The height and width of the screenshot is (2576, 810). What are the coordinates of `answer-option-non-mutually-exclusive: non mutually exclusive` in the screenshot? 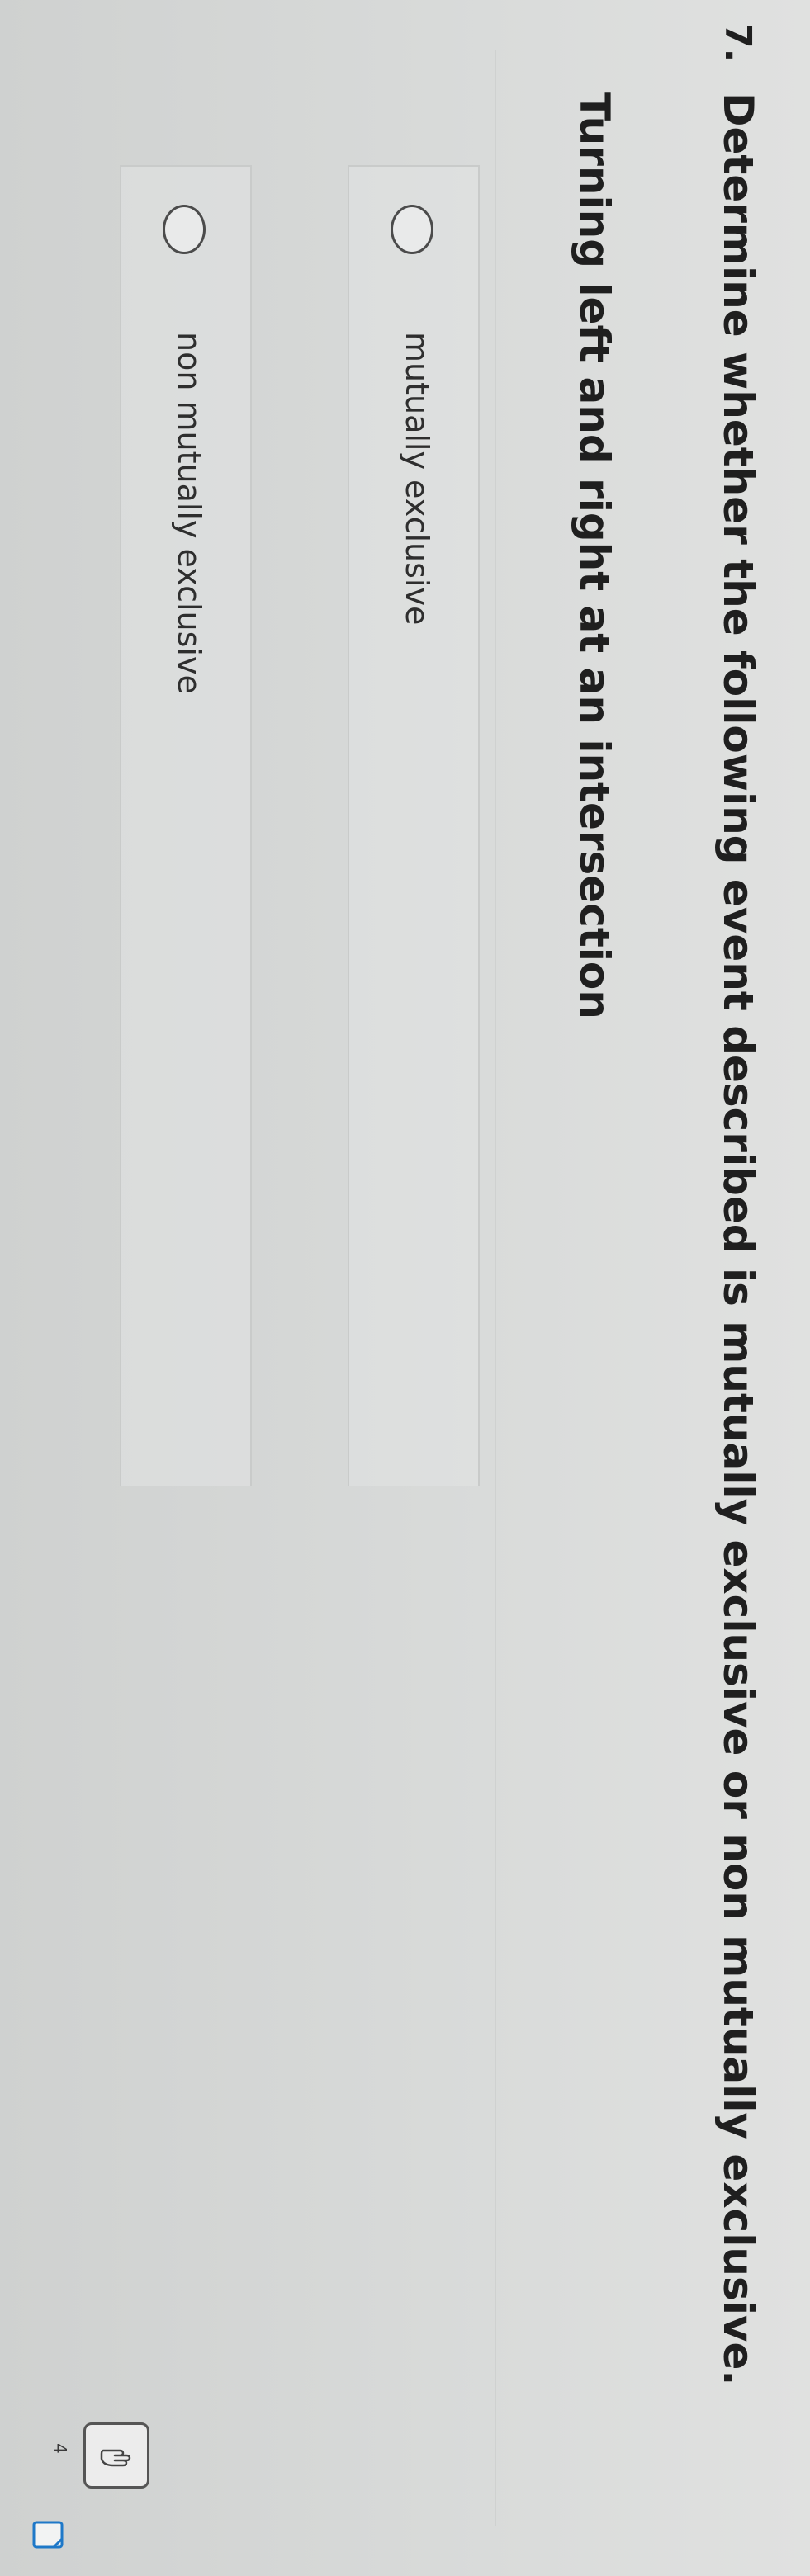 It's located at (186, 825).